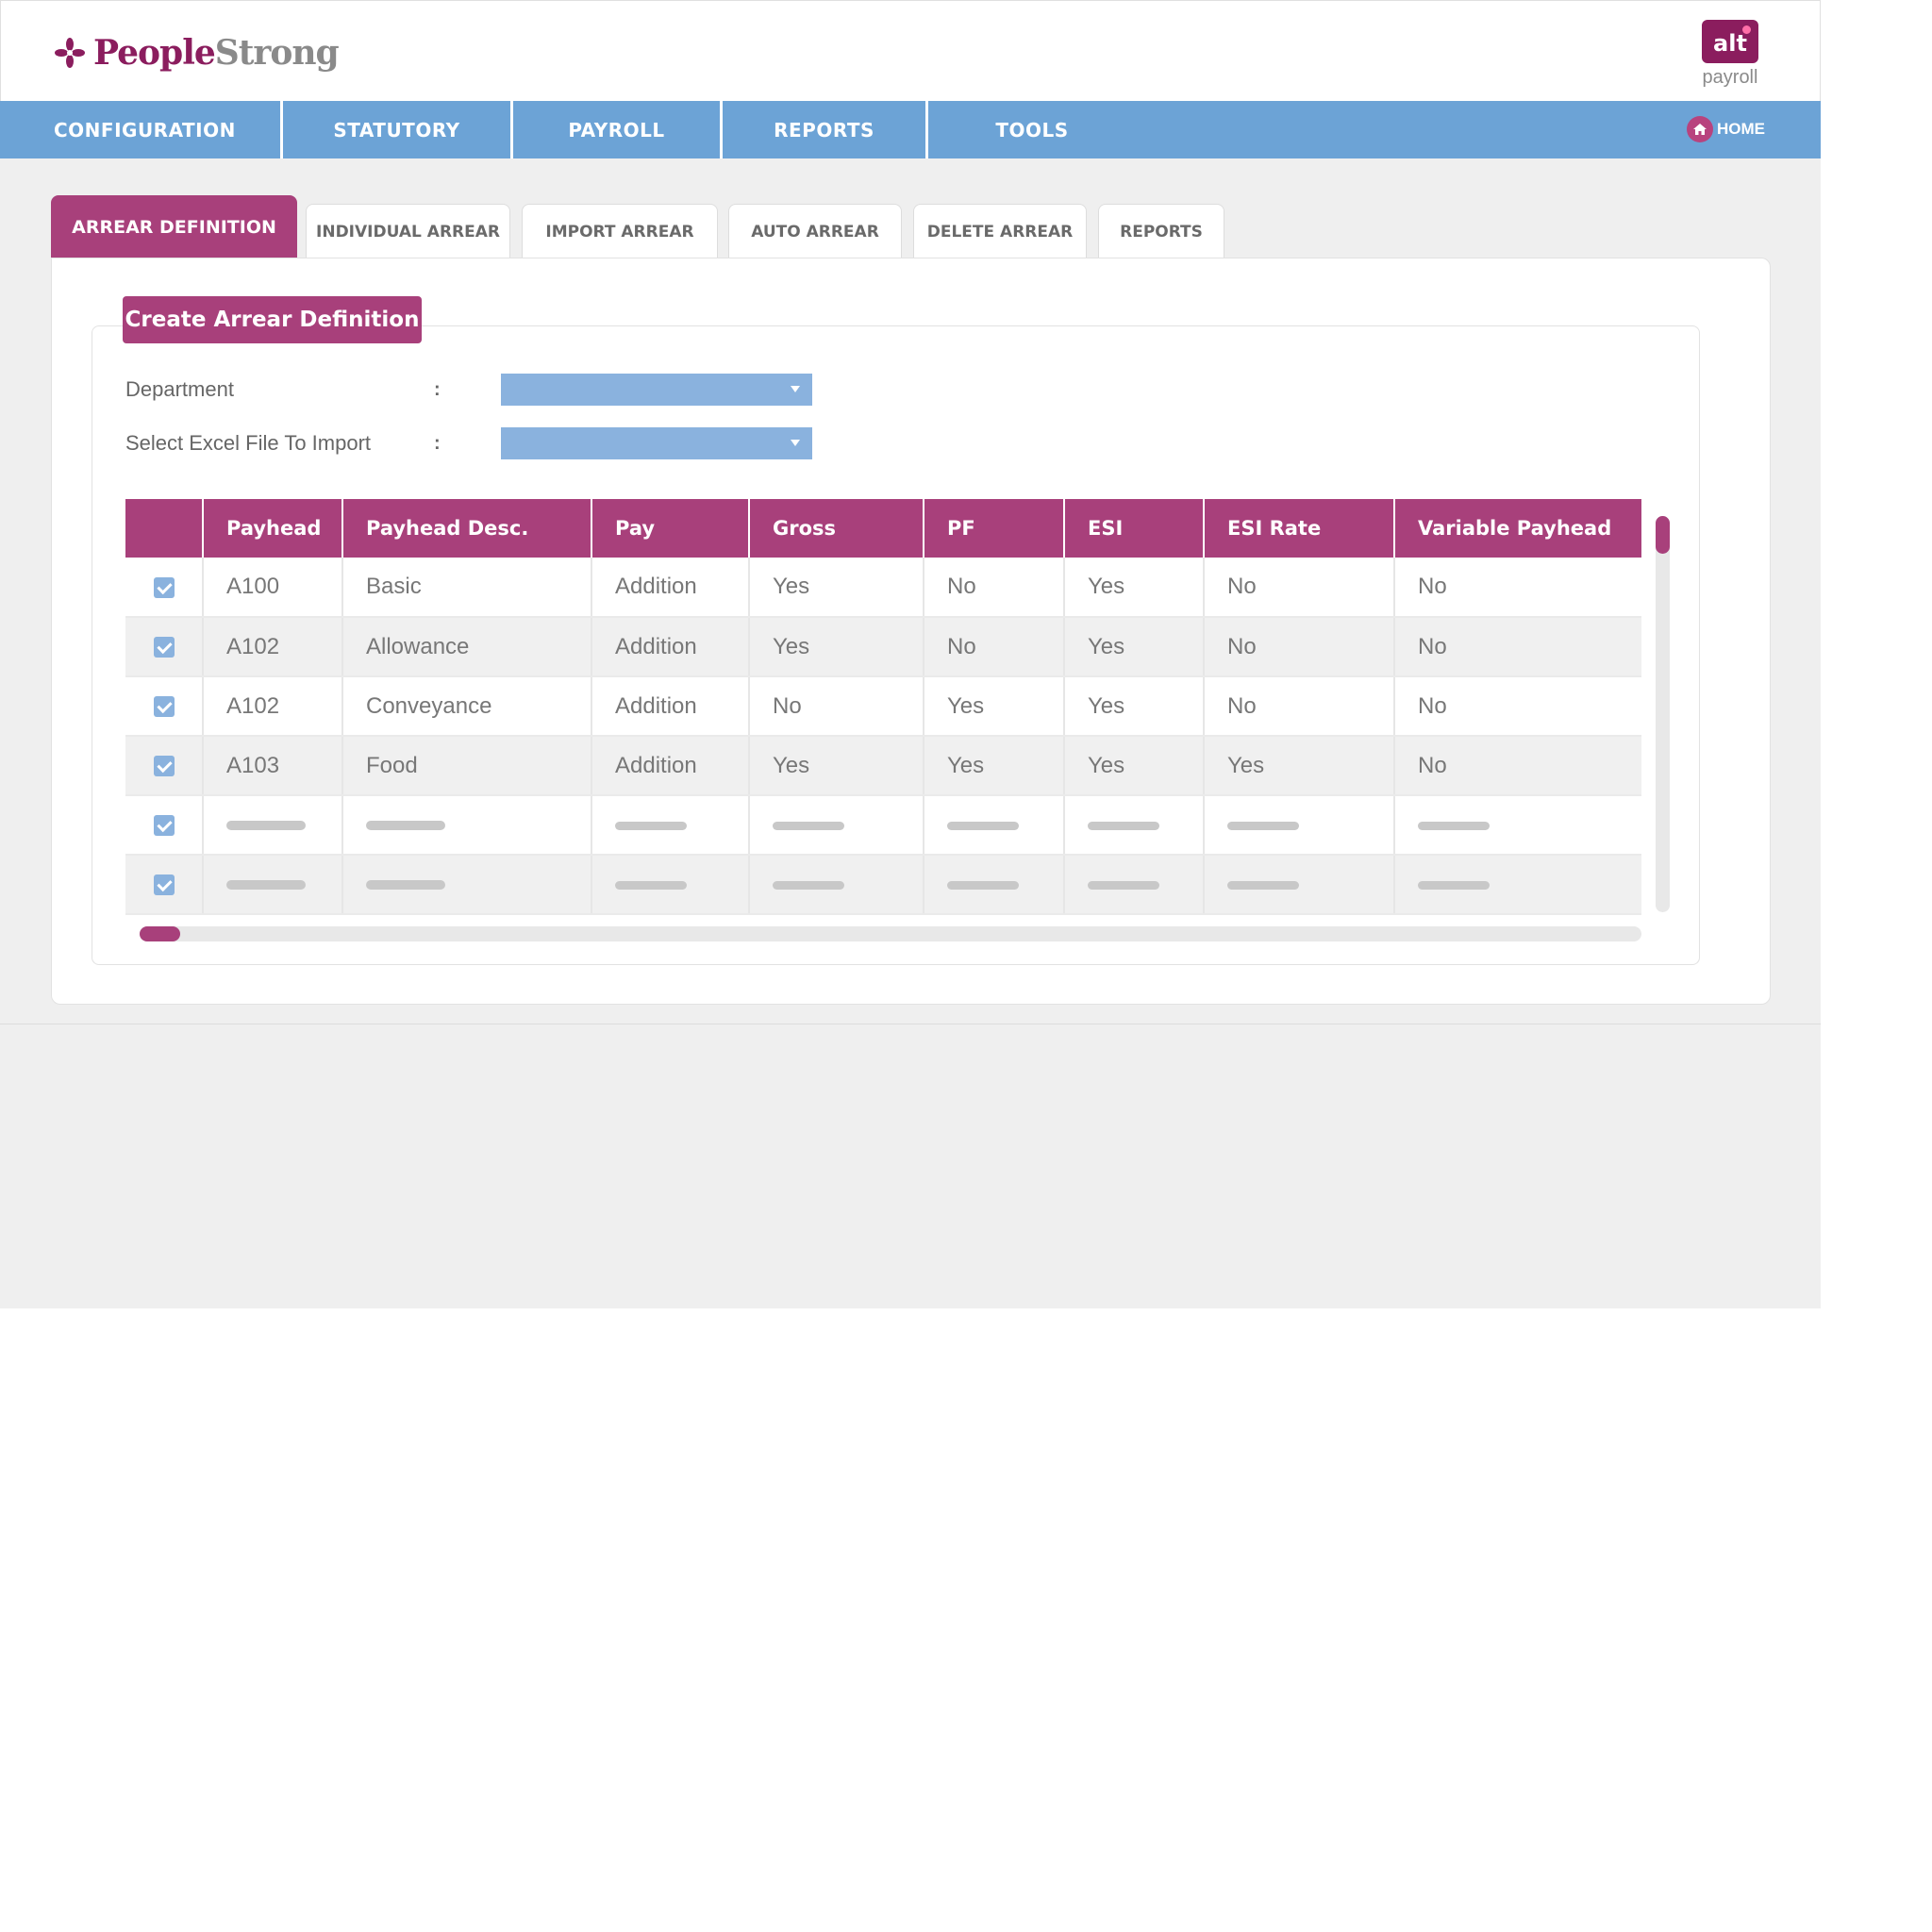  Describe the element at coordinates (467, 647) in the screenshot. I see `cell-payhead-desc: Allowance` at that location.